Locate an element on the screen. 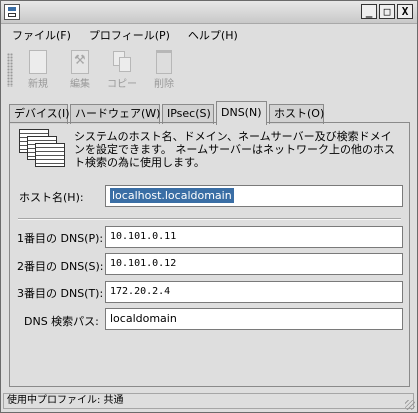  window-controls: _ □ X is located at coordinates (387, 11).